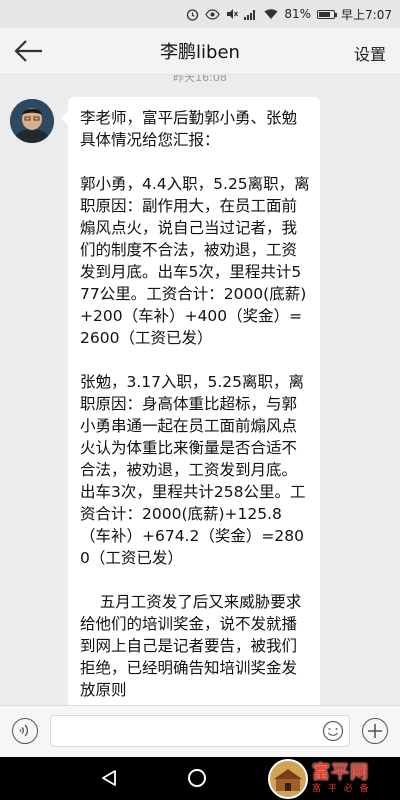 The width and height of the screenshot is (400, 800). What do you see at coordinates (192, 14) in the screenshot?
I see `alarm-icon` at bounding box center [192, 14].